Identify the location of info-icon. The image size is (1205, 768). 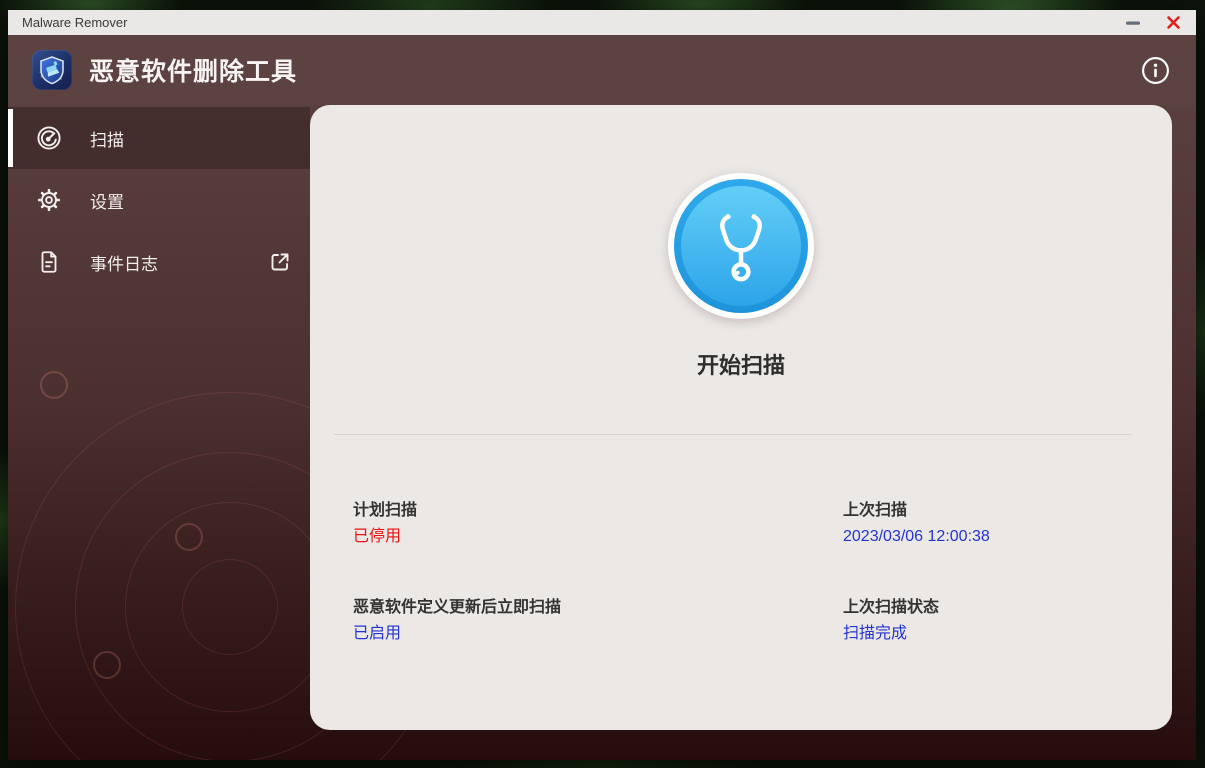
(1155, 70).